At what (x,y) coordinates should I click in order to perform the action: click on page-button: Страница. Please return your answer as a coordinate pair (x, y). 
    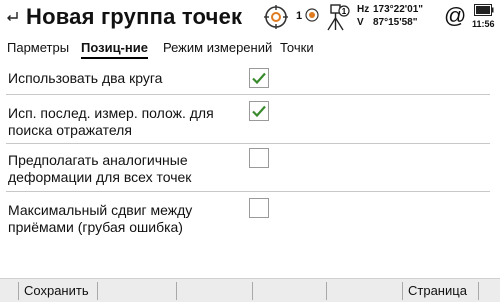
    Looking at the image, I should click on (437, 290).